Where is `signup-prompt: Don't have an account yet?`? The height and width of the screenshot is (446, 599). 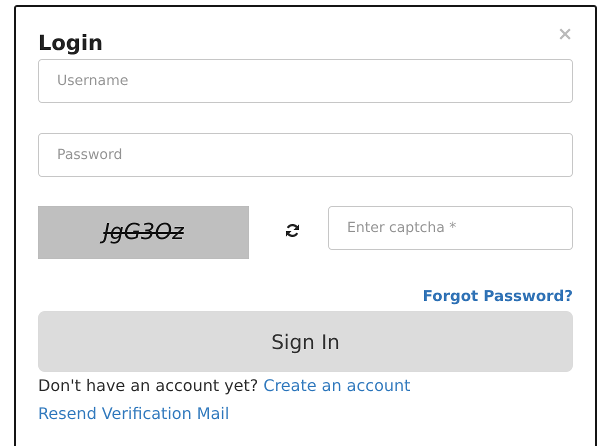 signup-prompt: Don't have an account yet? is located at coordinates (148, 385).